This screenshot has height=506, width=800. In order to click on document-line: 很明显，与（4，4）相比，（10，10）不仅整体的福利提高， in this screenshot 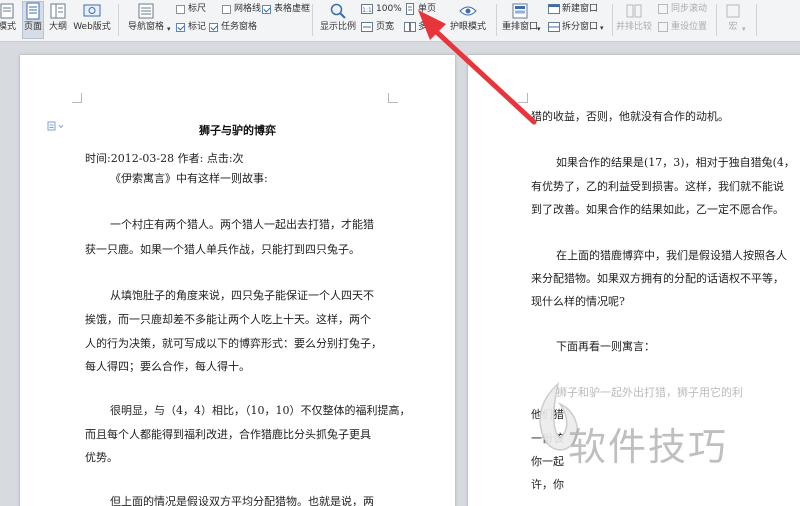, I will do `click(260, 410)`.